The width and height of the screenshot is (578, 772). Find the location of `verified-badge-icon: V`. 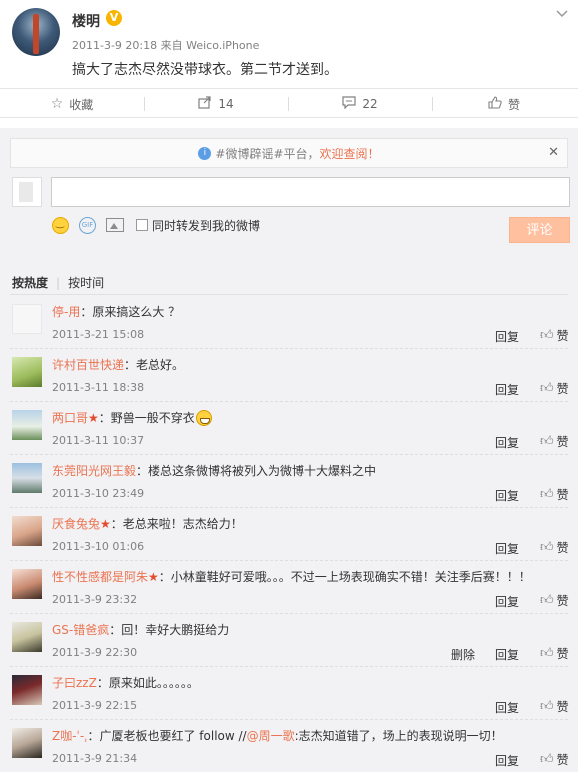

verified-badge-icon: V is located at coordinates (114, 18).